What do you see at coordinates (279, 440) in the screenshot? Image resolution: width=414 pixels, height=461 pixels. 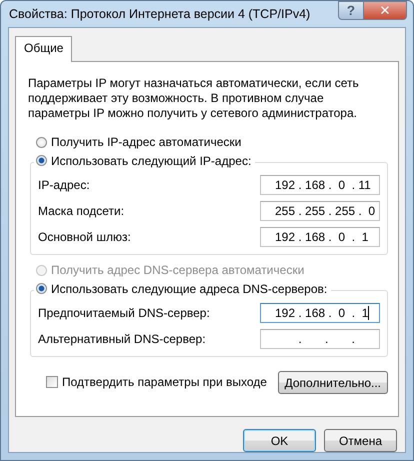 I see `ok-button: OK` at bounding box center [279, 440].